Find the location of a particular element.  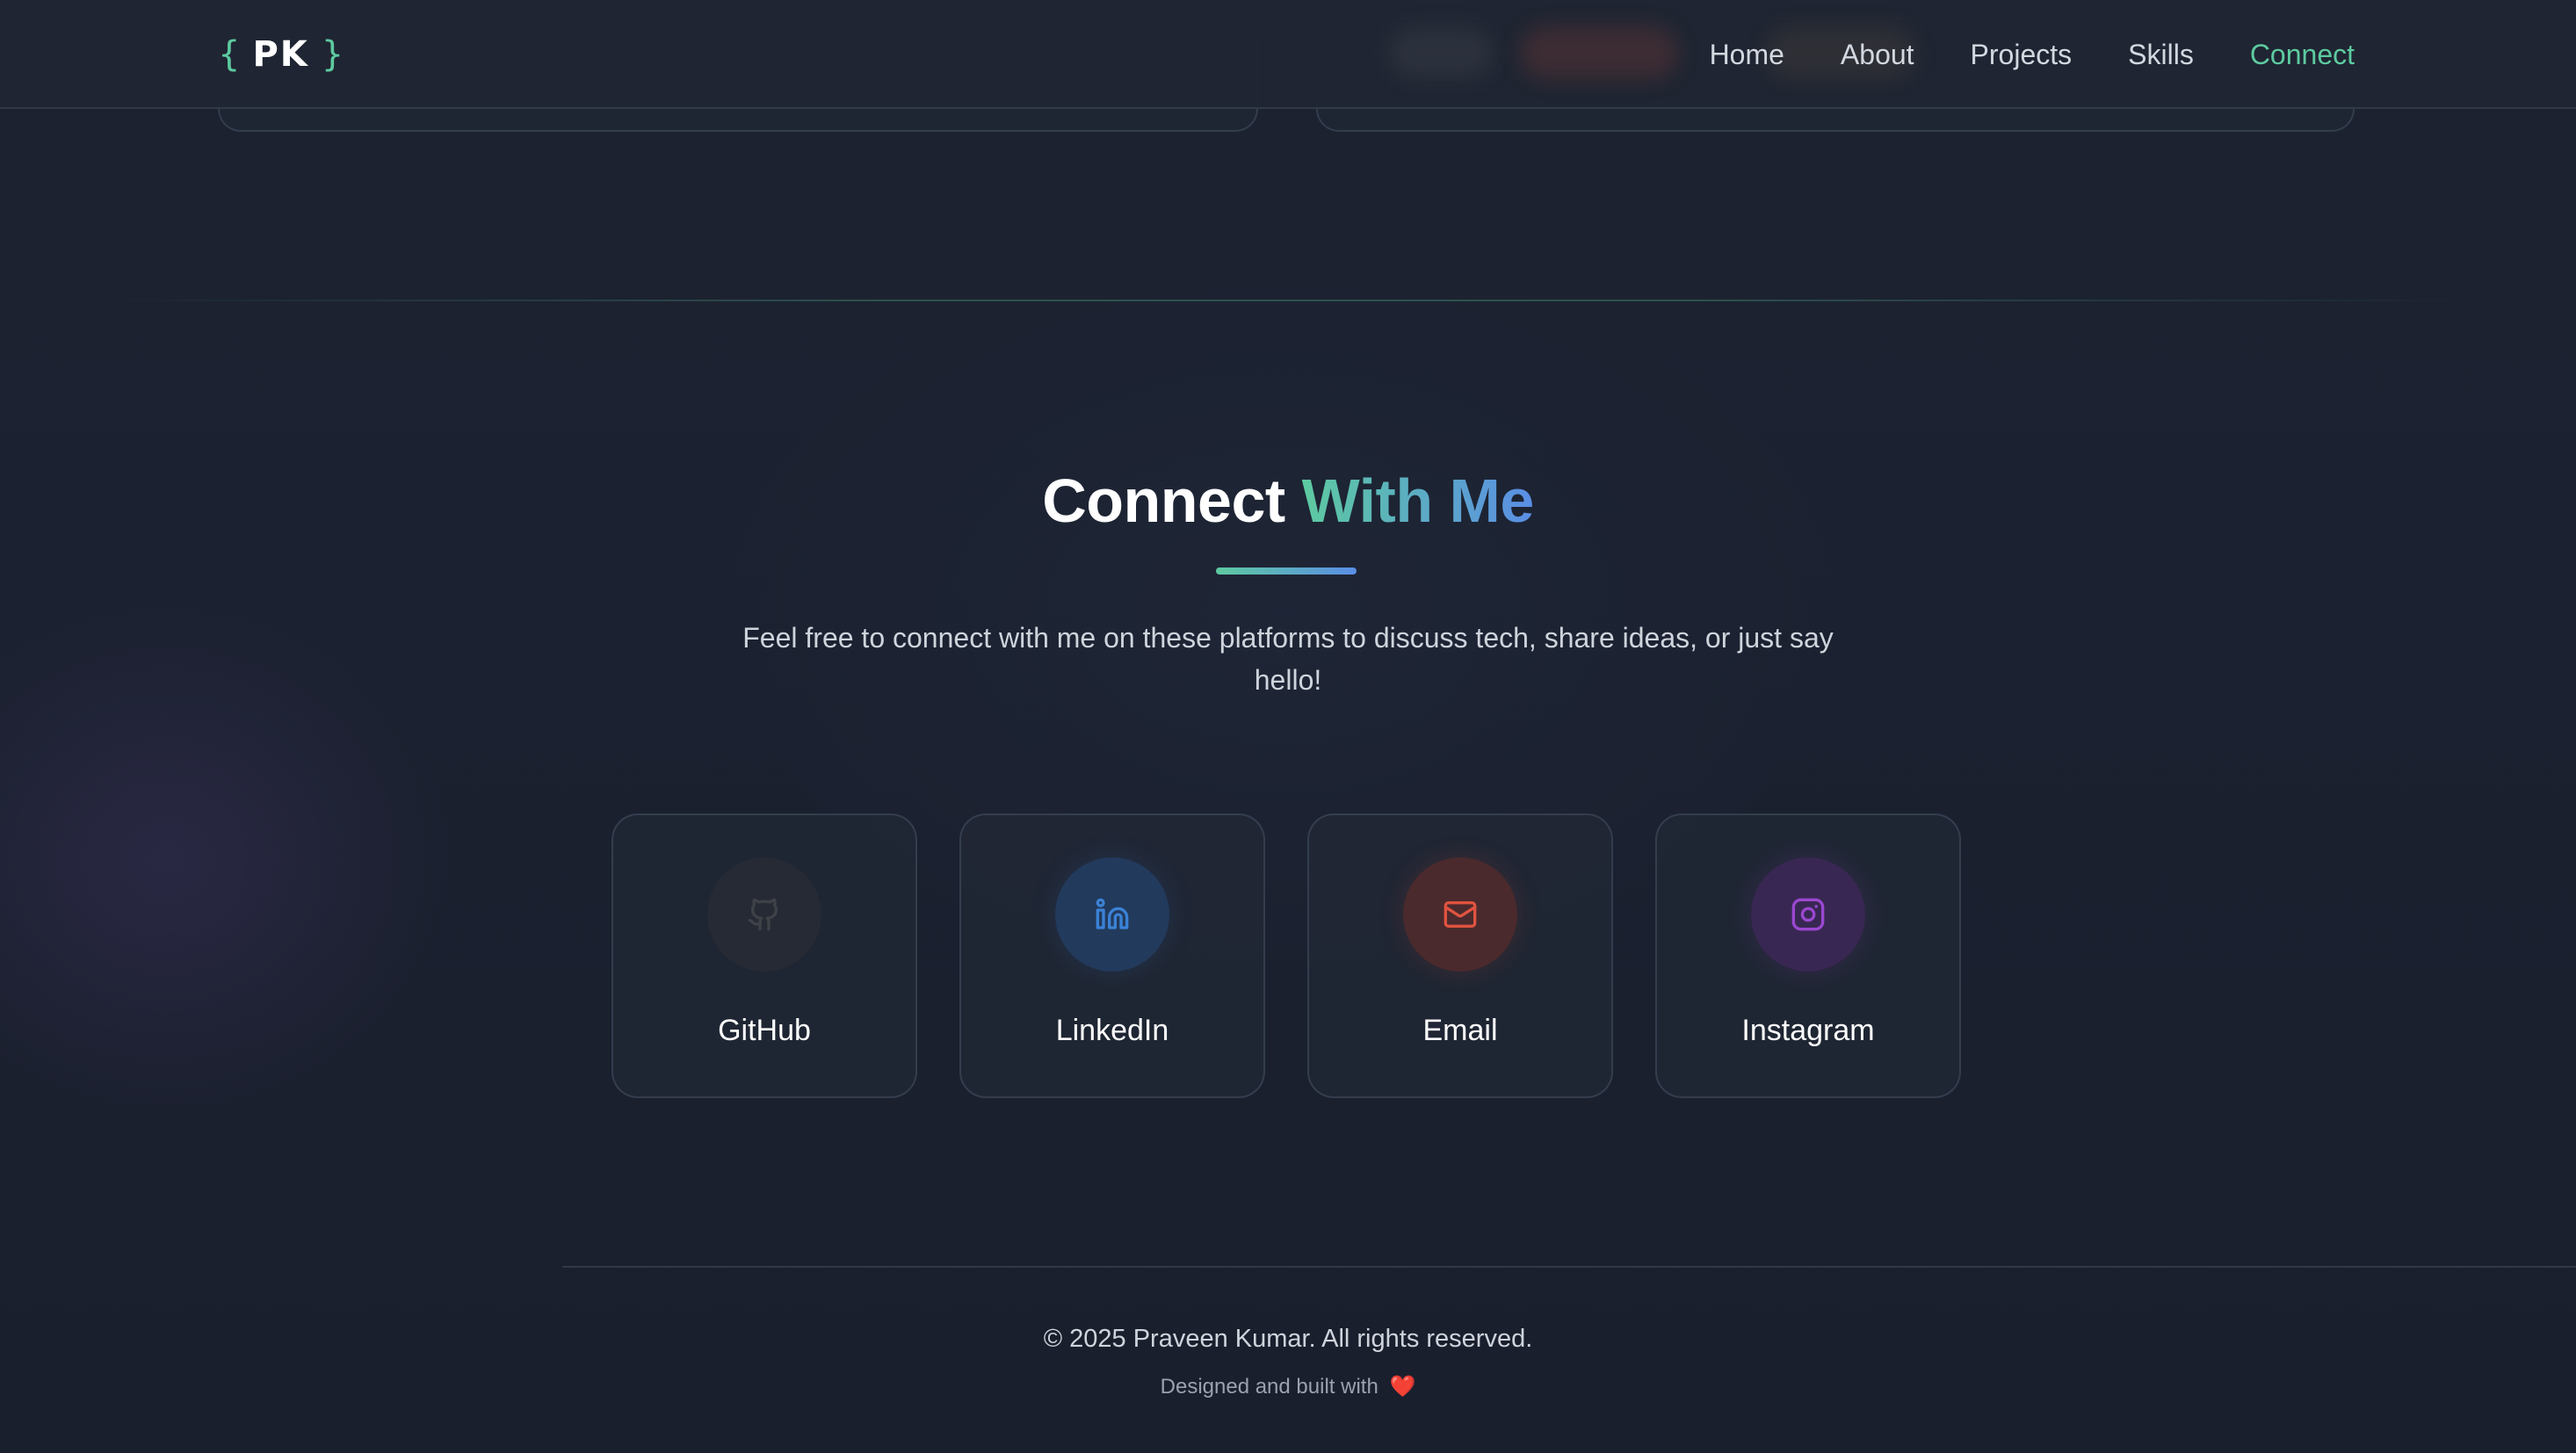

linkedin-label: LinkedIn is located at coordinates (1112, 1030).